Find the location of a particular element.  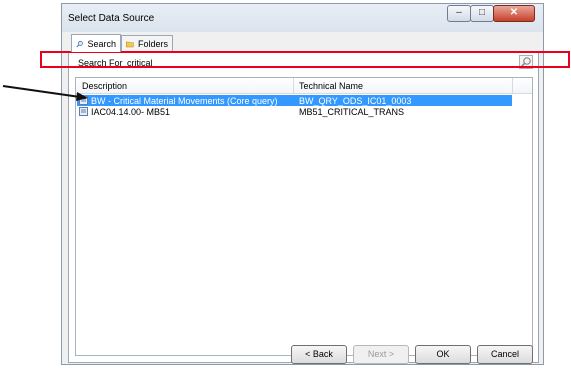

maximize-icon: □ is located at coordinates (482, 12).